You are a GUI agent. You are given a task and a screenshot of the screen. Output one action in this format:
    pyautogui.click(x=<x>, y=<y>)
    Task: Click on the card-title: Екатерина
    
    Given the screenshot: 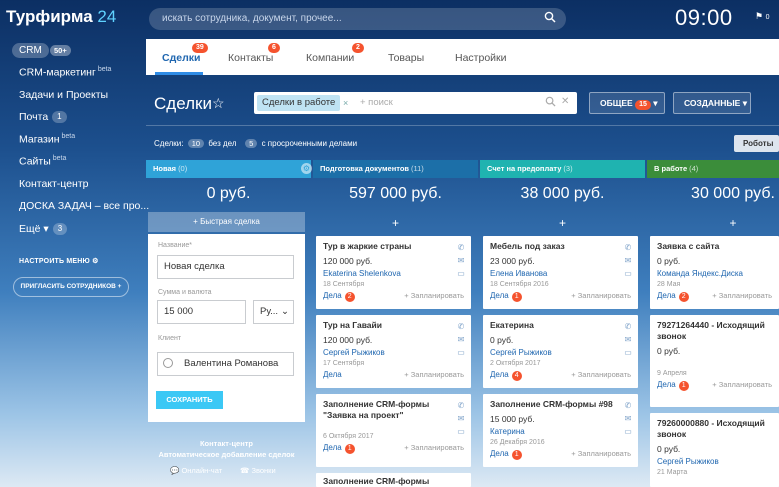 What is the action you would take?
    pyautogui.click(x=560, y=325)
    